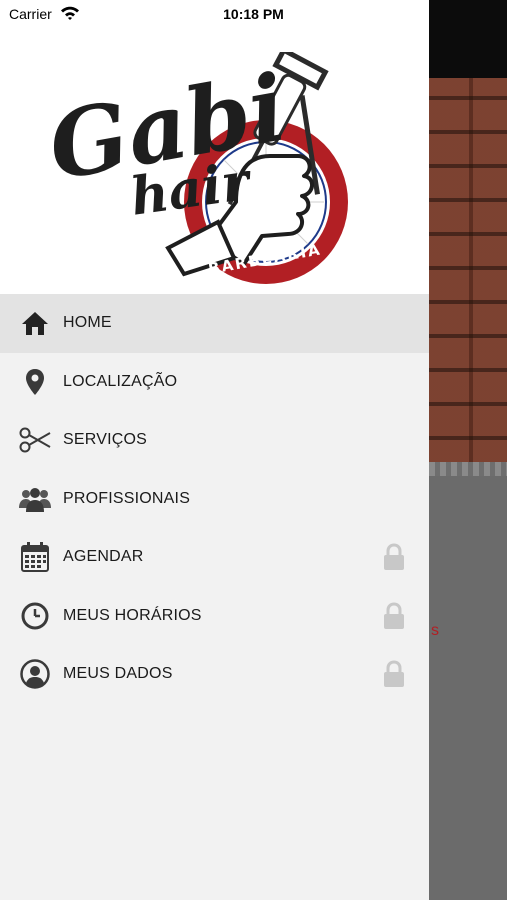 Image resolution: width=507 pixels, height=900 pixels. Describe the element at coordinates (132, 615) in the screenshot. I see `menu-label-meus-horarios: MEUS HORÁRIOS` at that location.